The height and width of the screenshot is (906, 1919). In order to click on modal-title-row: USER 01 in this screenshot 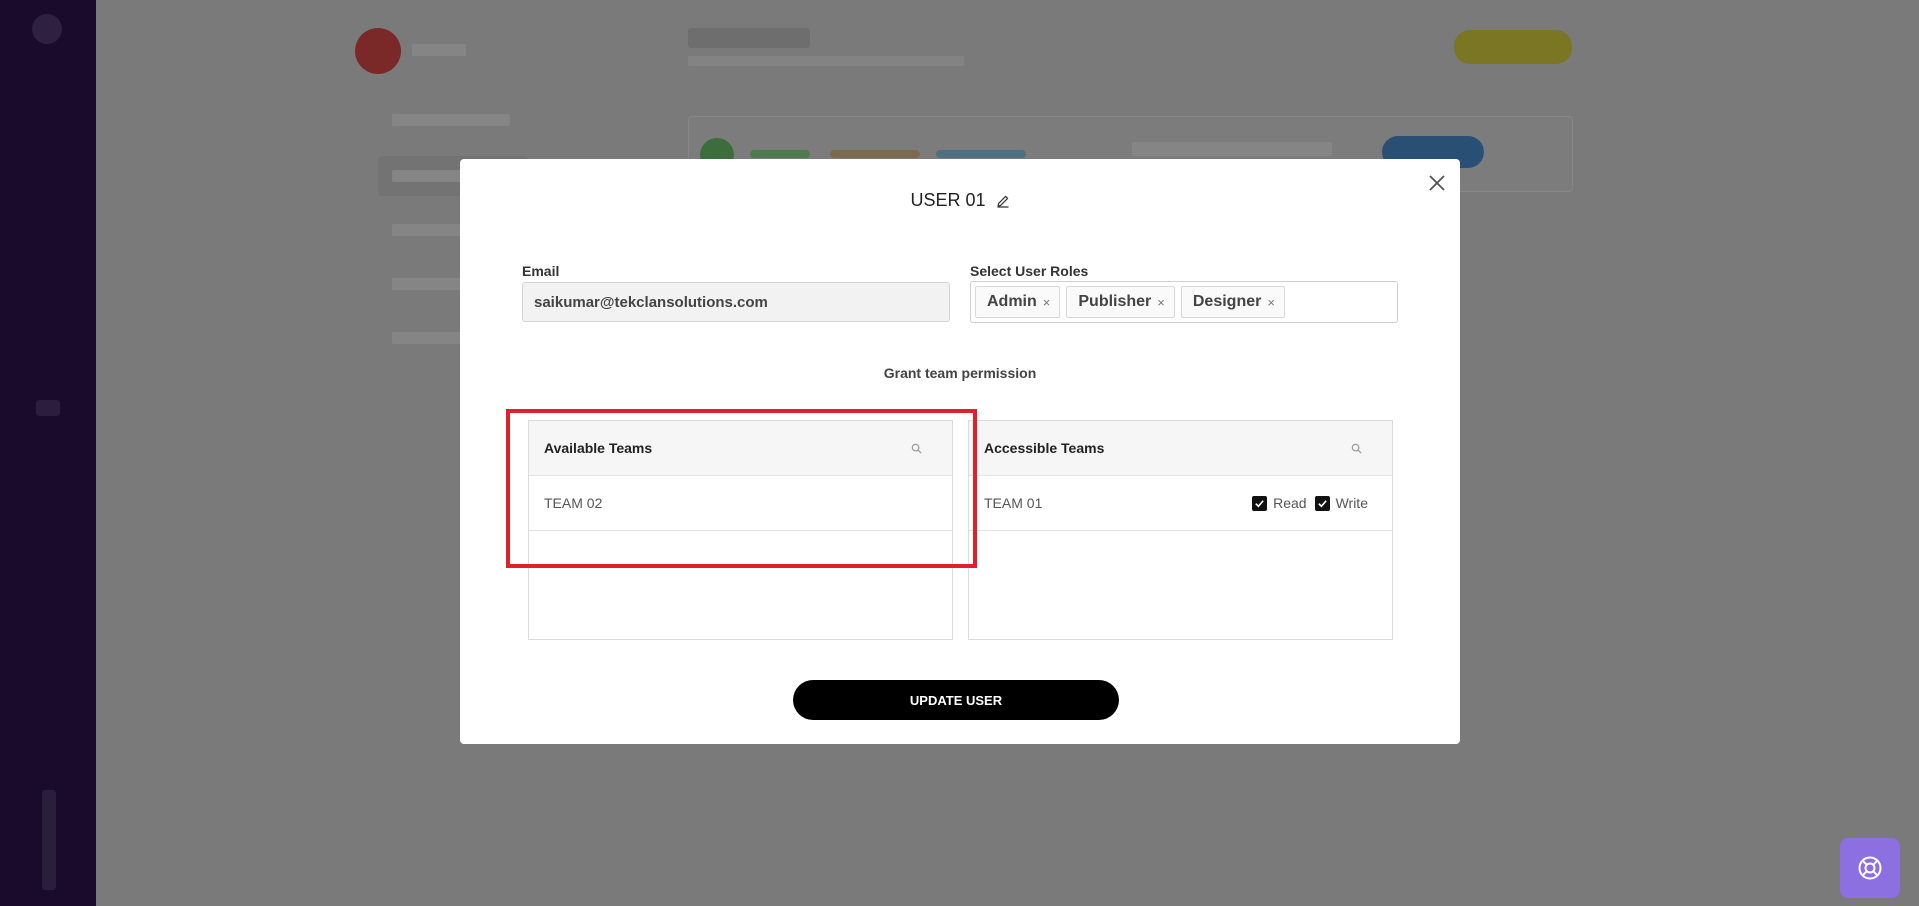, I will do `click(960, 200)`.